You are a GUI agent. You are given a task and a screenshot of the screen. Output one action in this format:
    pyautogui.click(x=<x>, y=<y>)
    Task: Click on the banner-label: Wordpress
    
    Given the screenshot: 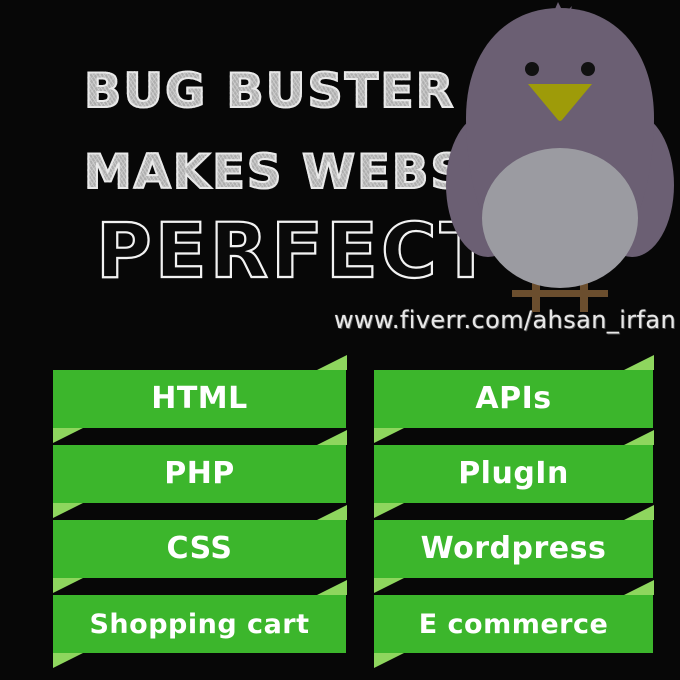 What is the action you would take?
    pyautogui.click(x=513, y=548)
    